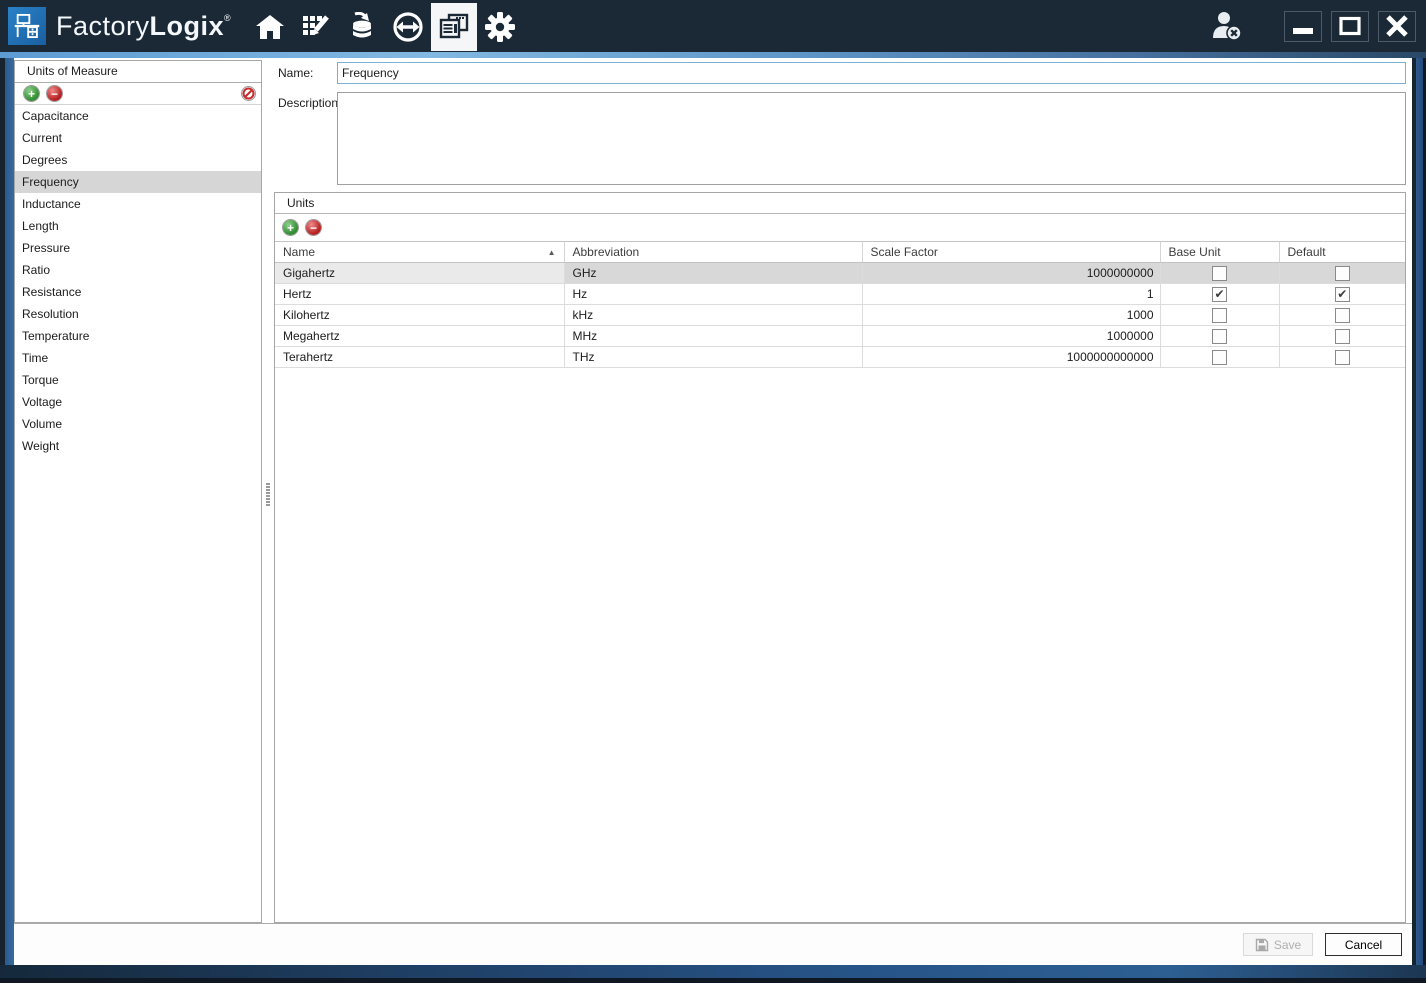 The height and width of the screenshot is (983, 1426). I want to click on unit-name-cell: Kilohertz, so click(420, 315).